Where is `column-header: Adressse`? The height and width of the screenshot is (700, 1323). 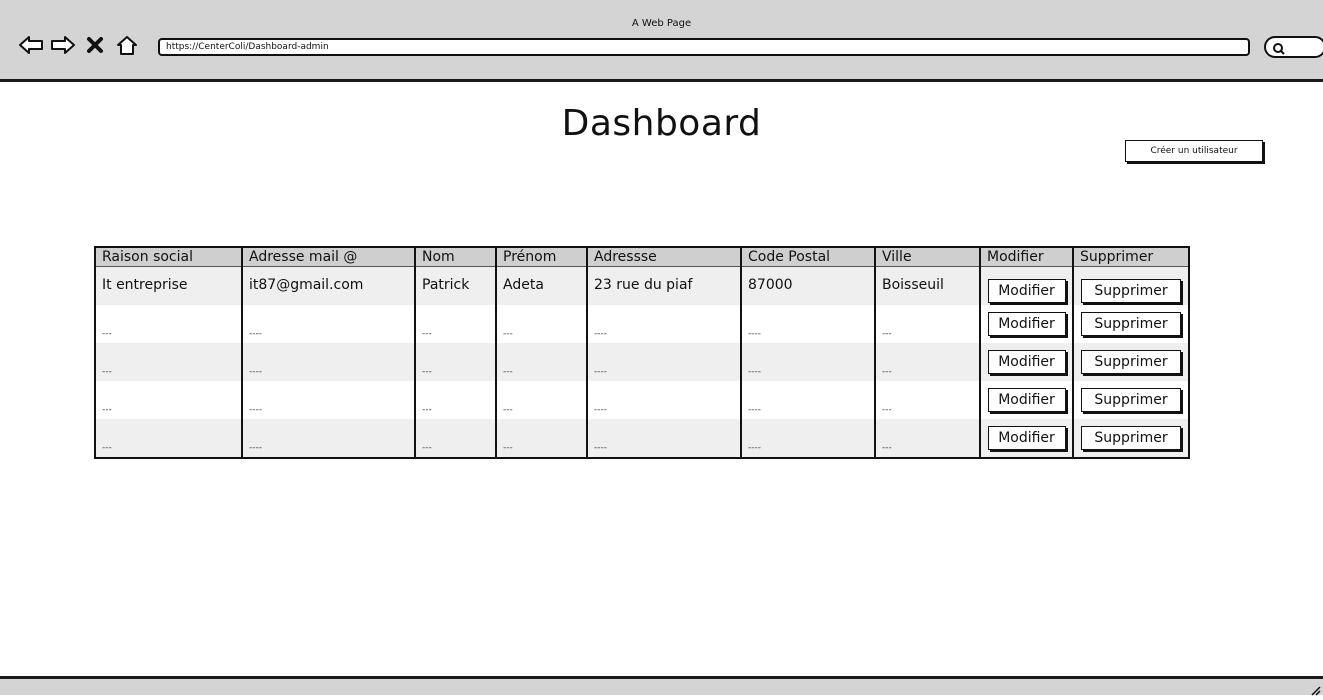
column-header: Adressse is located at coordinates (663, 257).